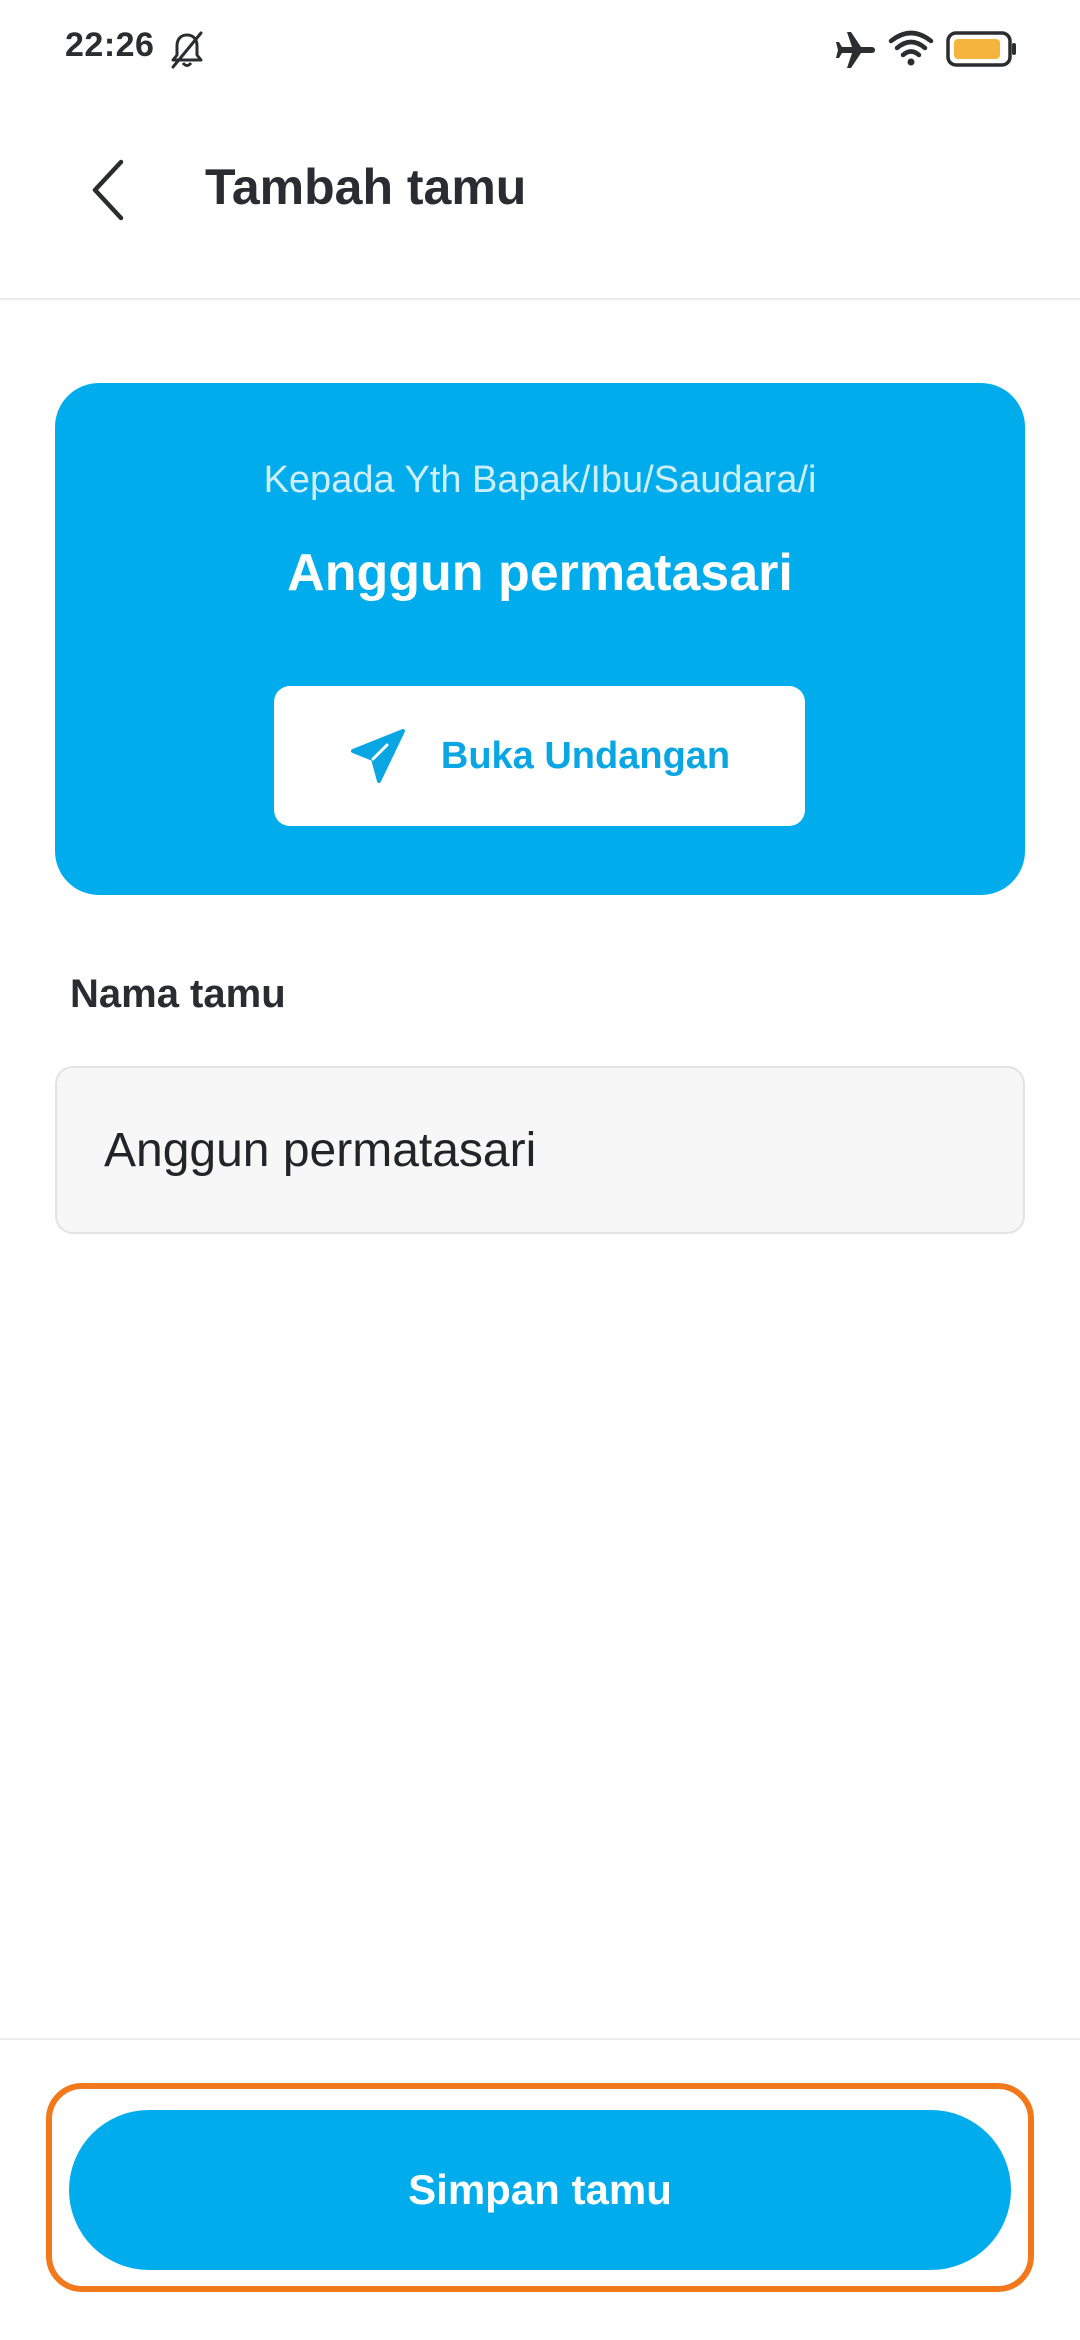 Image resolution: width=1080 pixels, height=2340 pixels. Describe the element at coordinates (178, 994) in the screenshot. I see `guest-name-label: Nama tamu` at that location.